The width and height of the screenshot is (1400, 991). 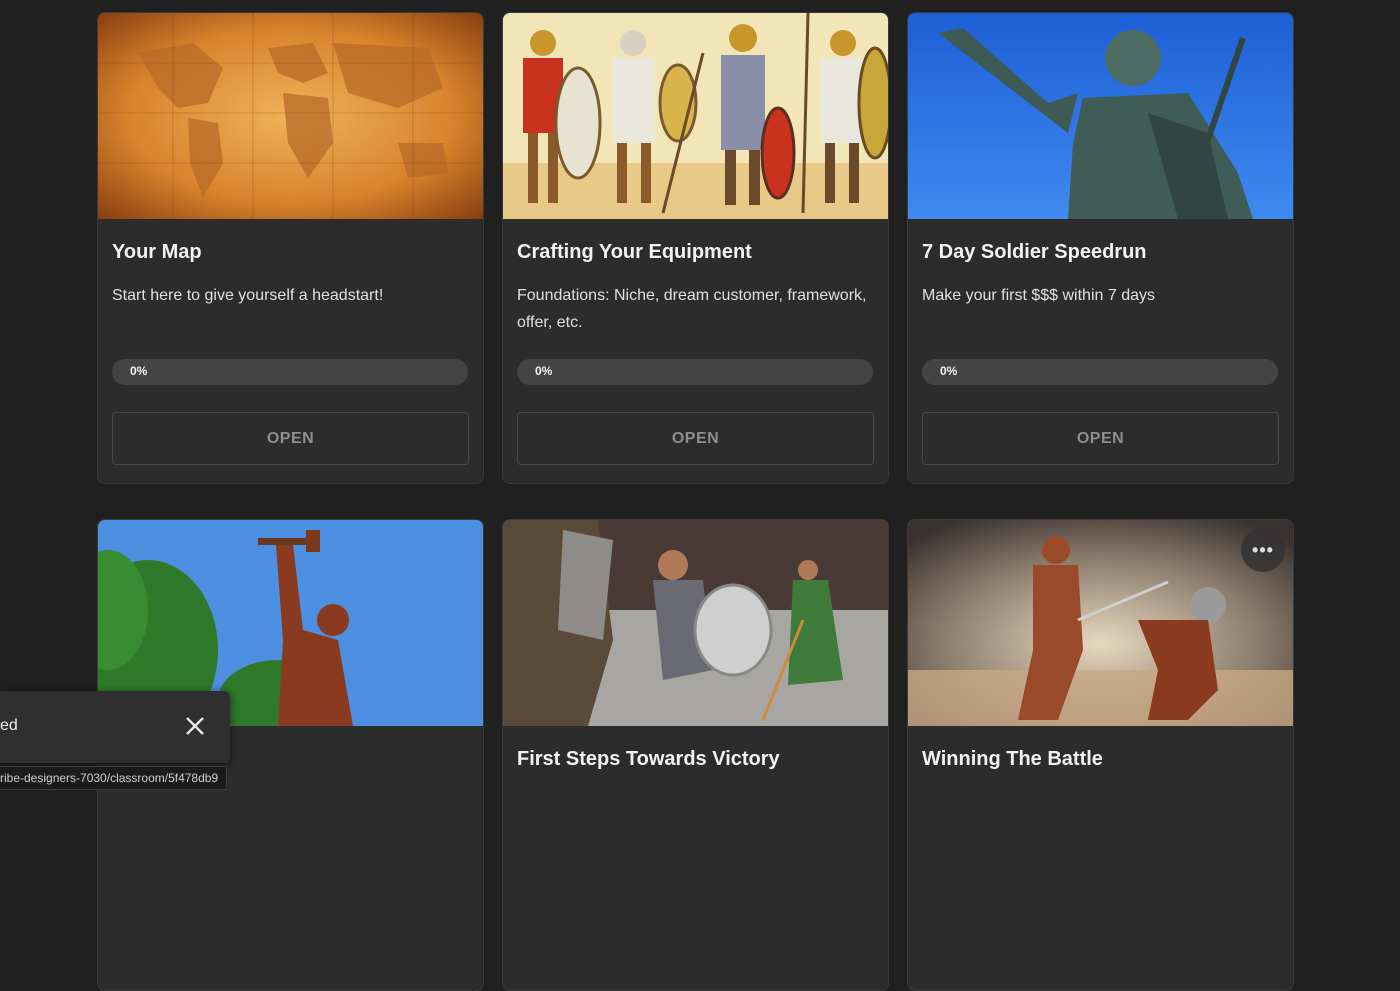 What do you see at coordinates (114, 778) in the screenshot?
I see `status-bar-url: ribe-designers-7030/classroom/5f478db9` at bounding box center [114, 778].